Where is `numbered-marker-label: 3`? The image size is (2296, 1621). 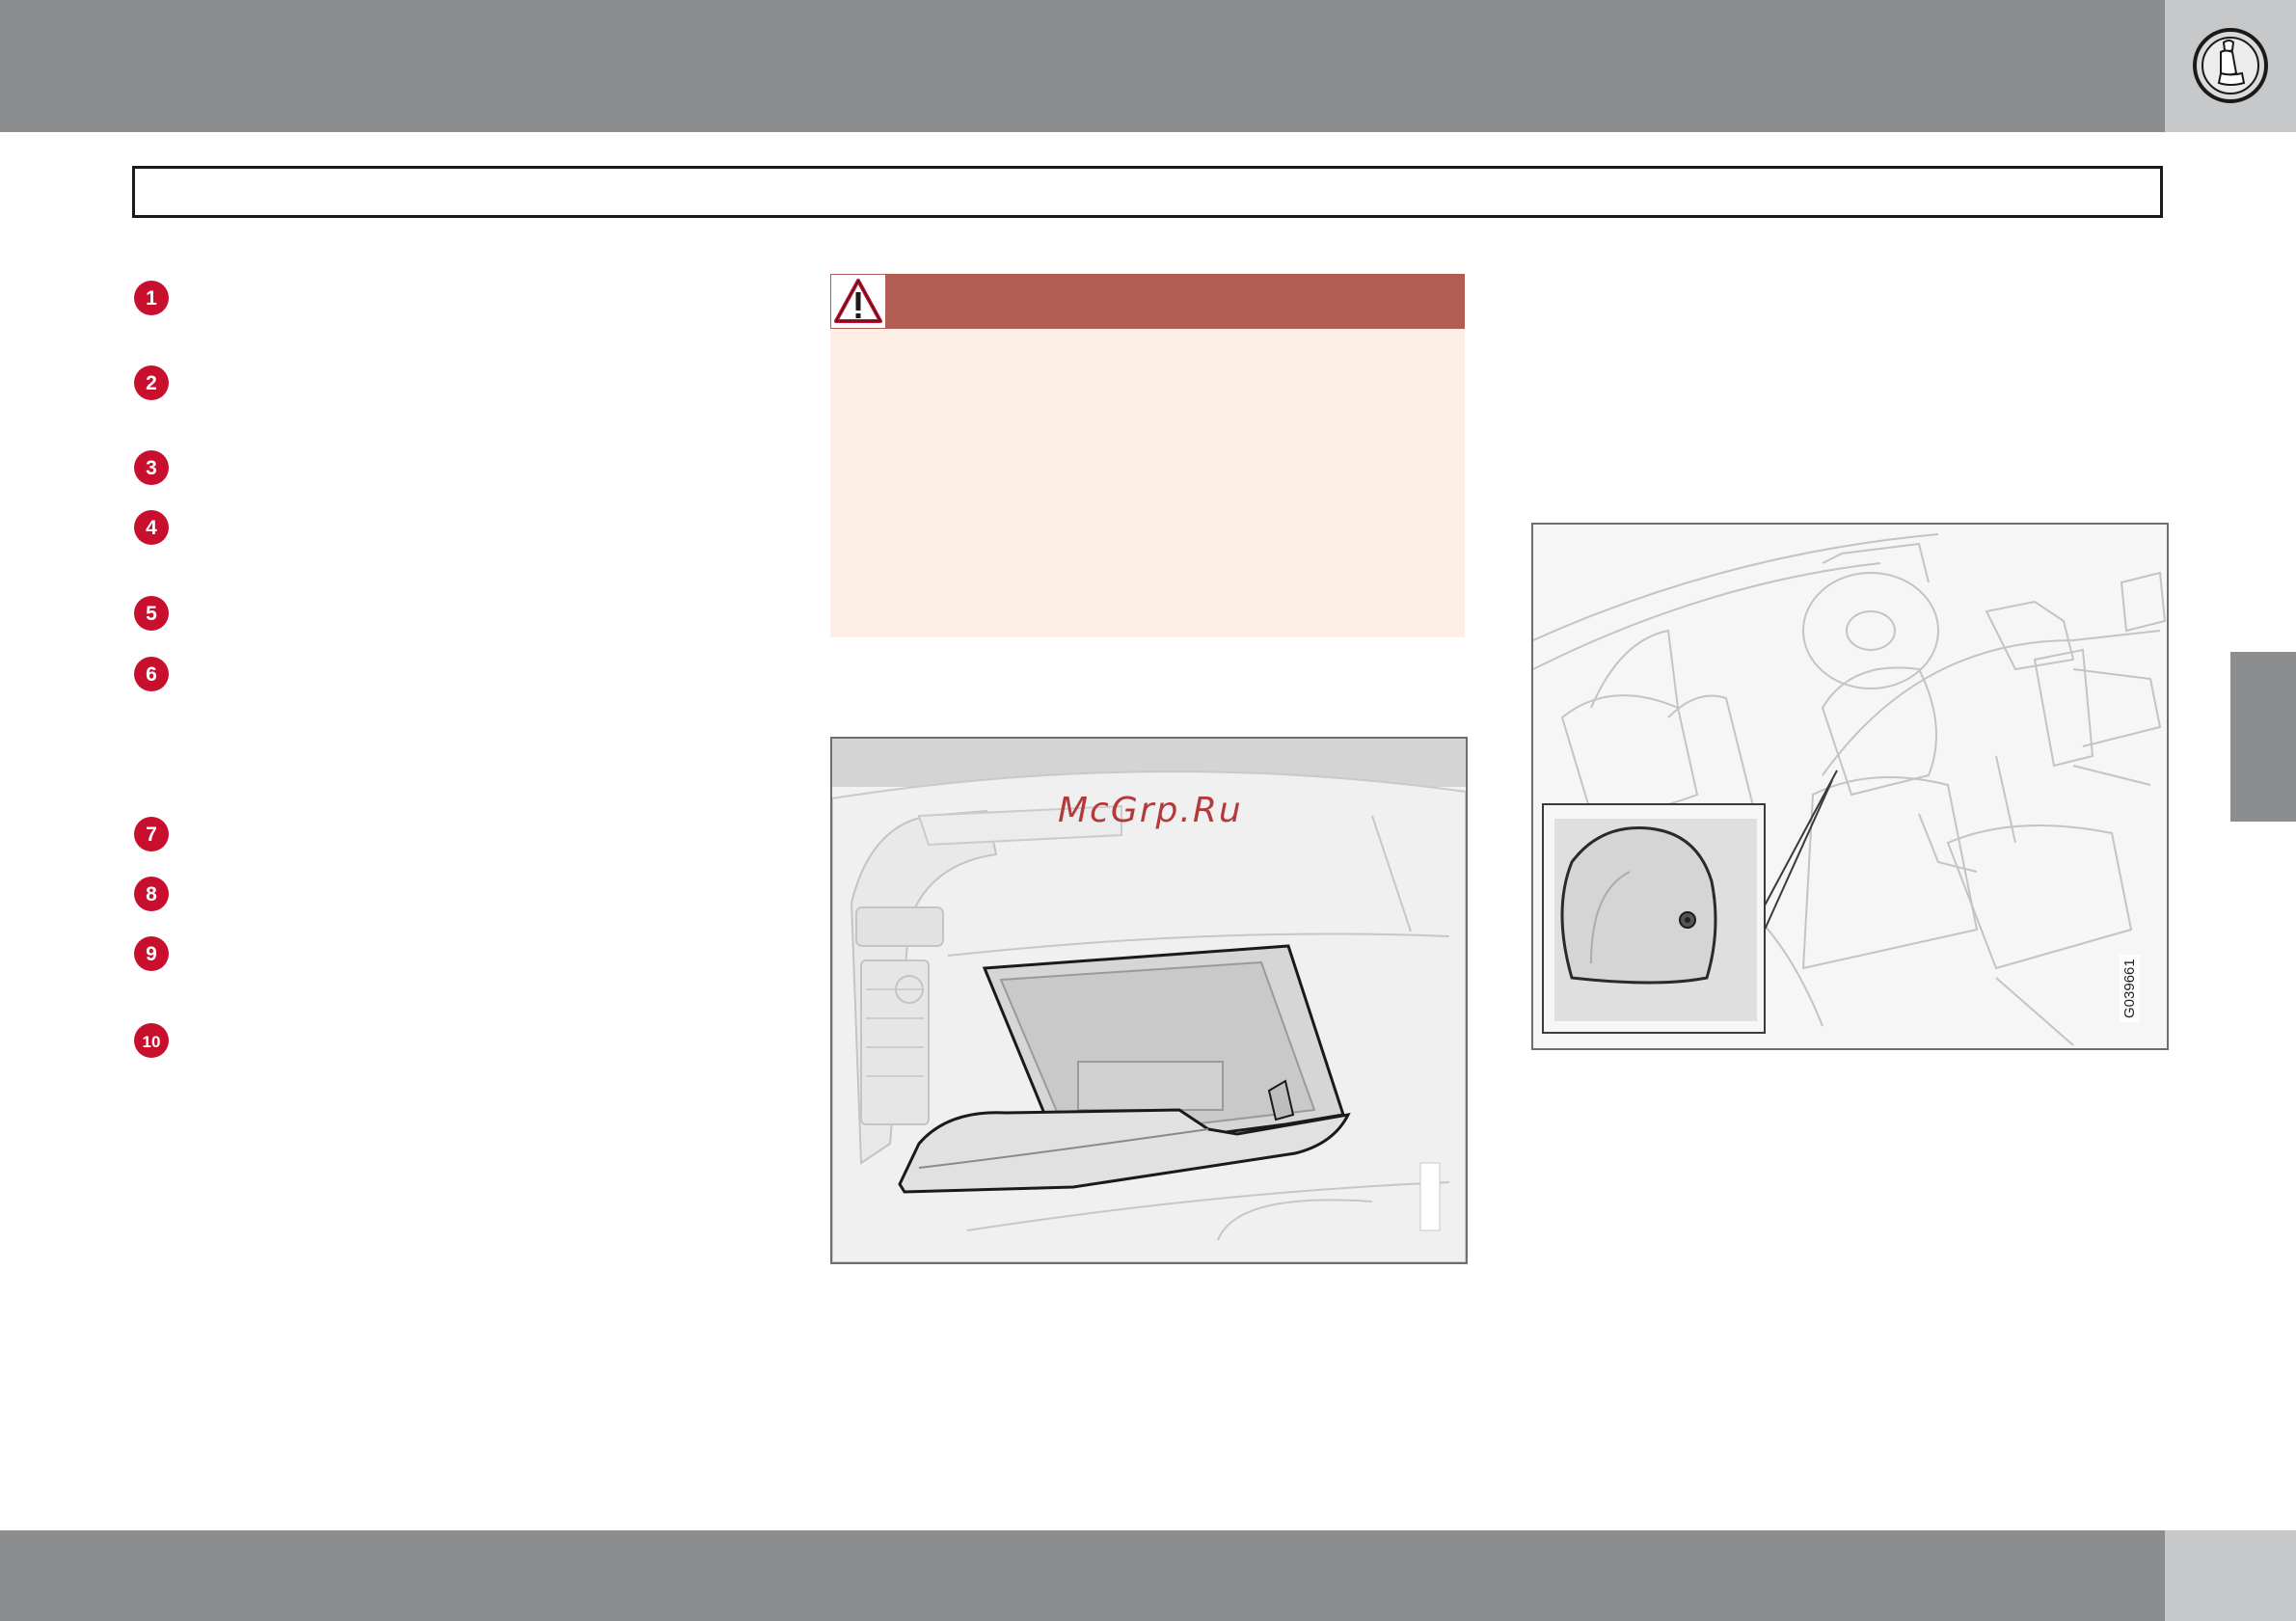
numbered-marker-label: 3 is located at coordinates (151, 468).